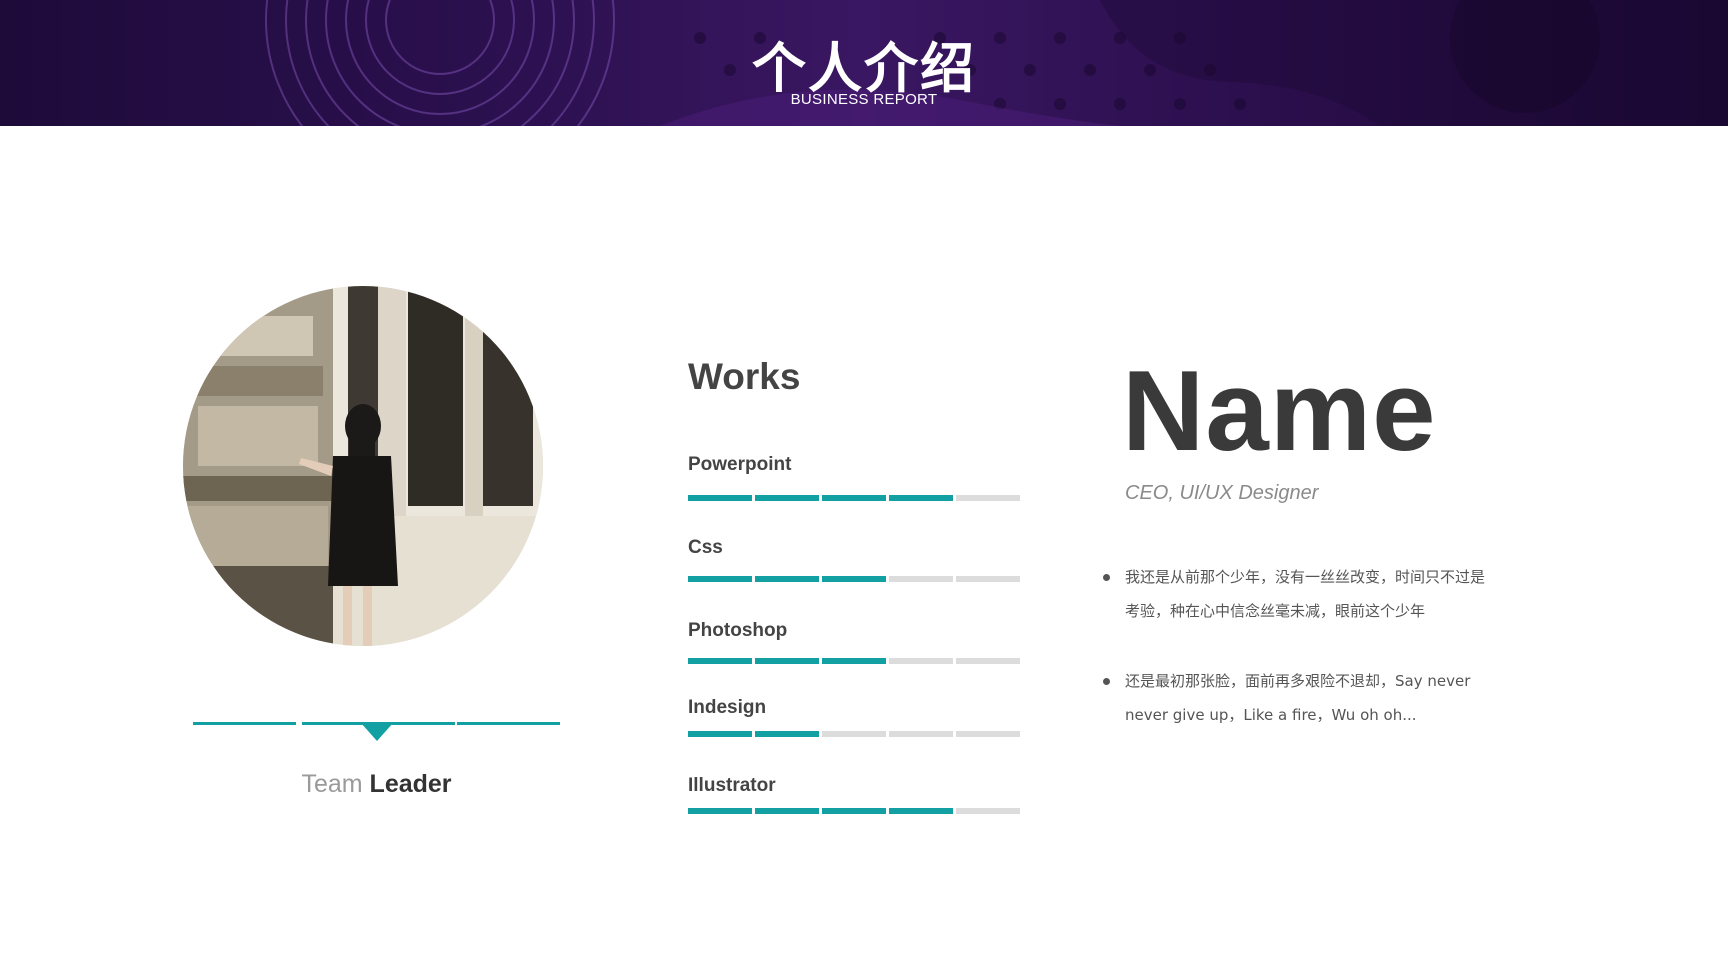  What do you see at coordinates (705, 547) in the screenshot?
I see `skill-label: Css` at bounding box center [705, 547].